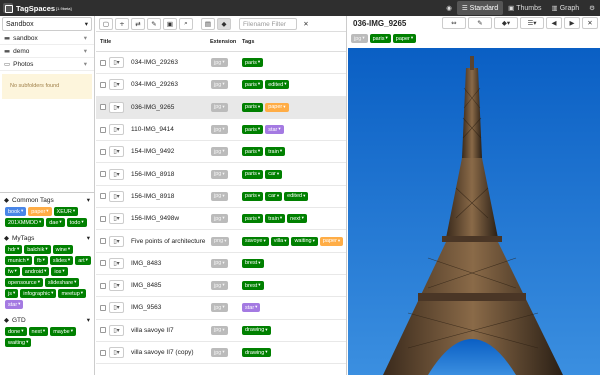  What do you see at coordinates (248, 42) in the screenshot?
I see `column-tags: Tags` at bounding box center [248, 42].